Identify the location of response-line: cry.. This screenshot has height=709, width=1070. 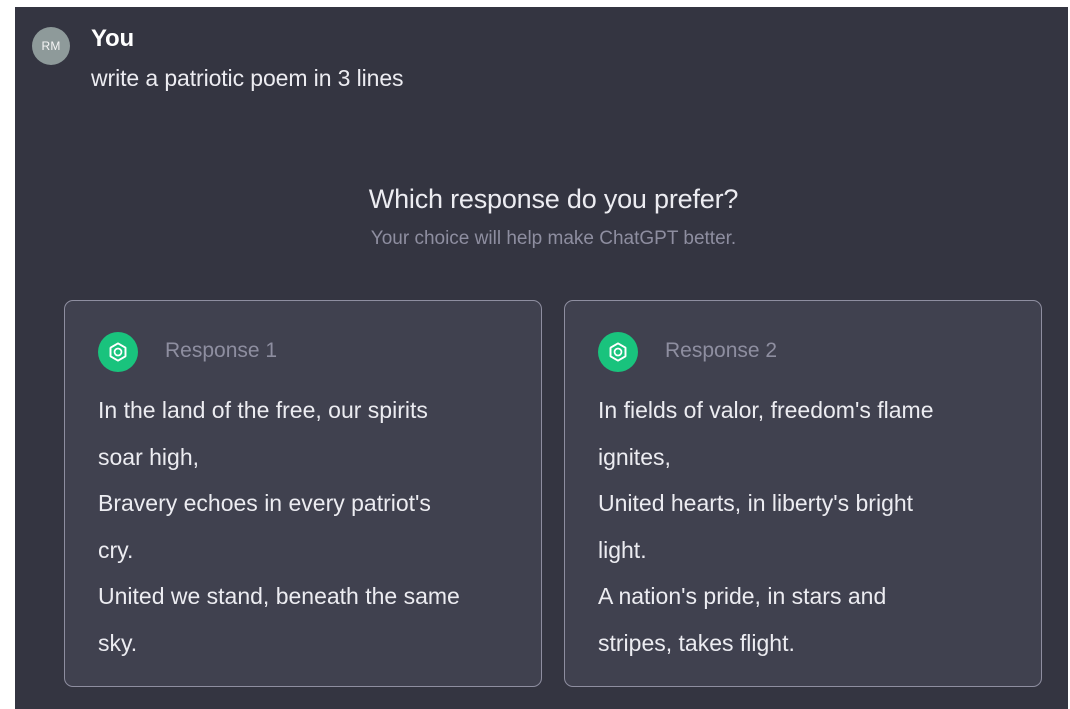
(116, 549).